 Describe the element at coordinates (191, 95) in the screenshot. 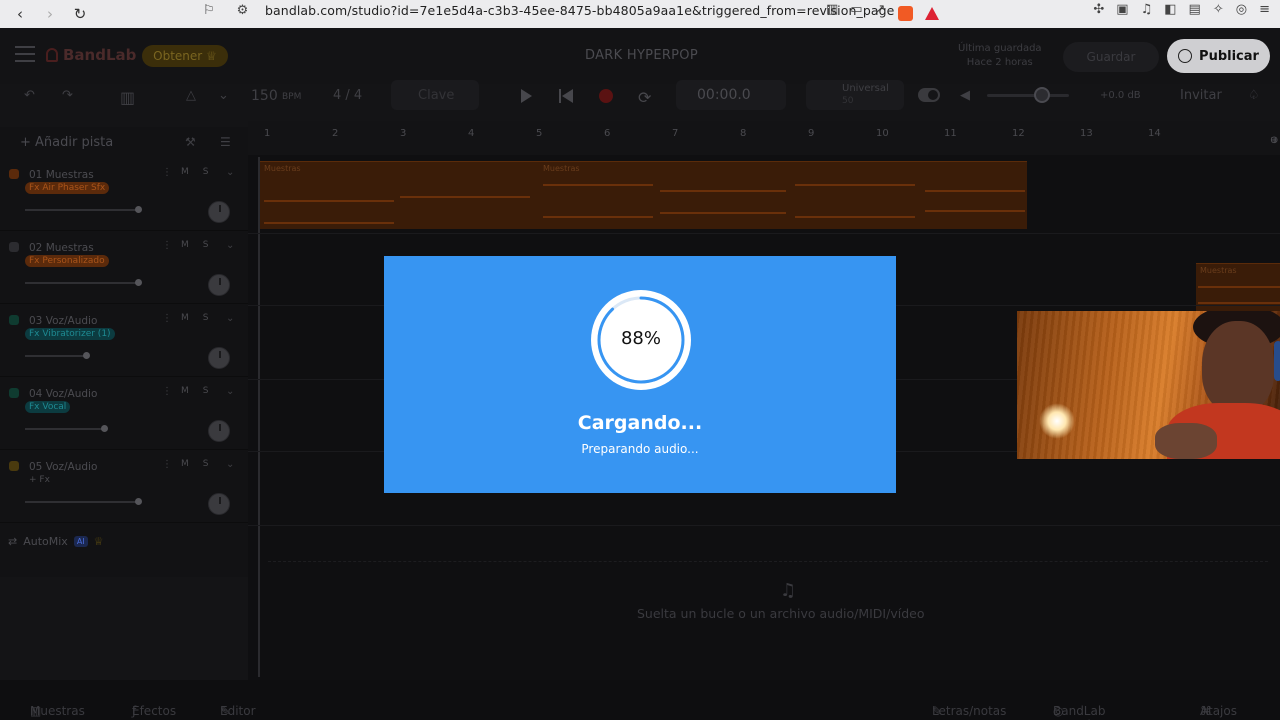

I see `metronome-icon: △` at that location.